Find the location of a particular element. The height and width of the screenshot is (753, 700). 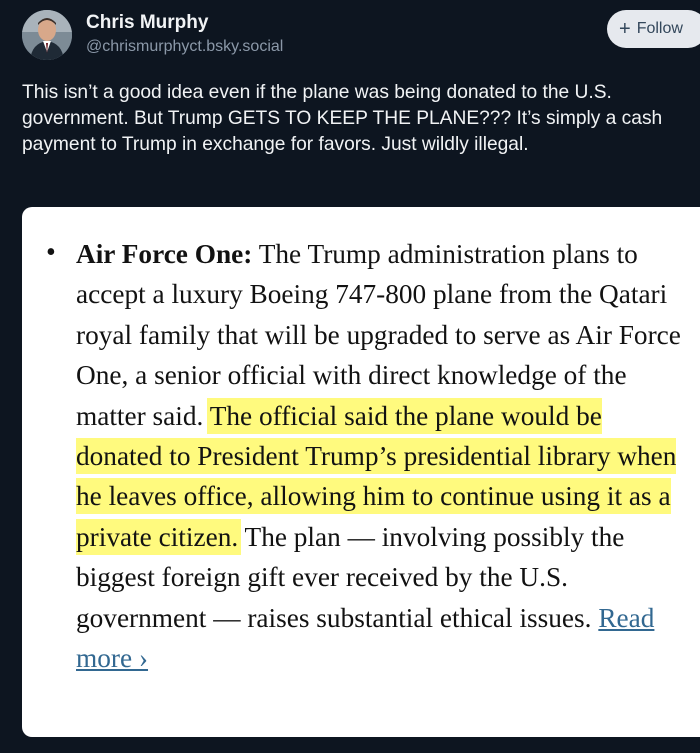

author-handle: @chrismurphyct.bsky.social is located at coordinates (184, 47).